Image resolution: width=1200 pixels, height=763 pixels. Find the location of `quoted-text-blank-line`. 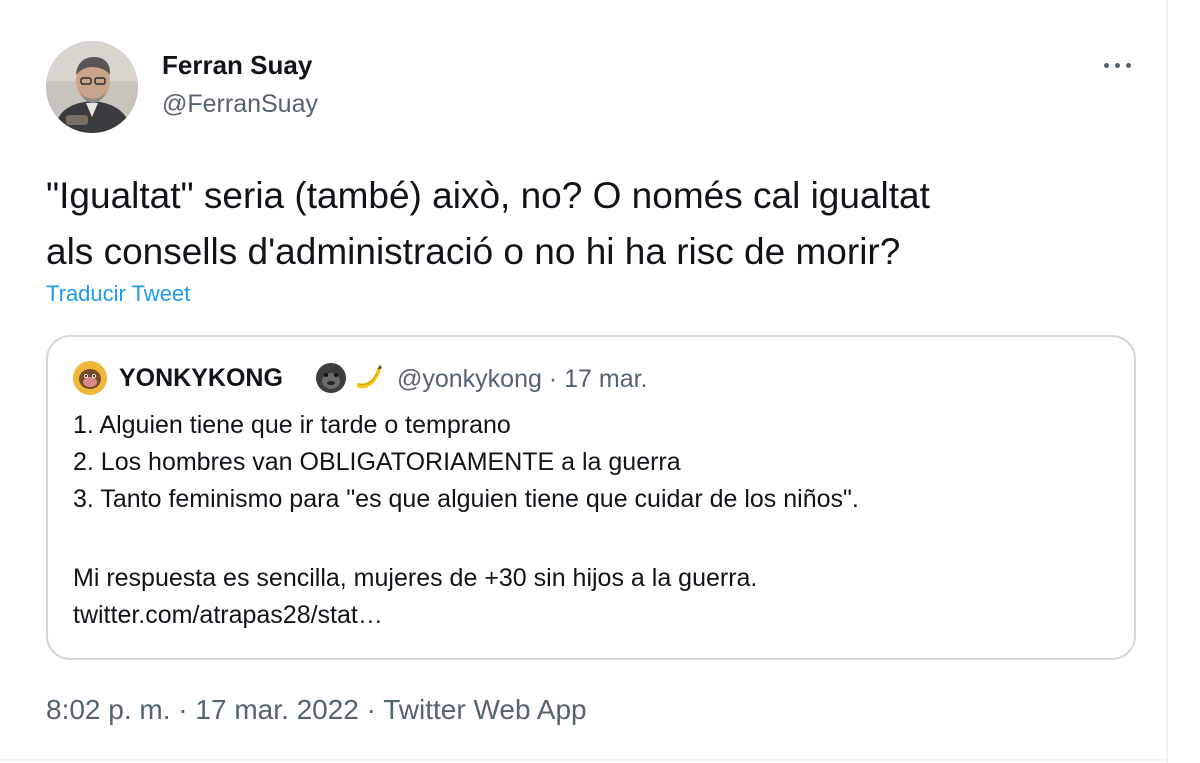

quoted-text-blank-line is located at coordinates (593, 539).